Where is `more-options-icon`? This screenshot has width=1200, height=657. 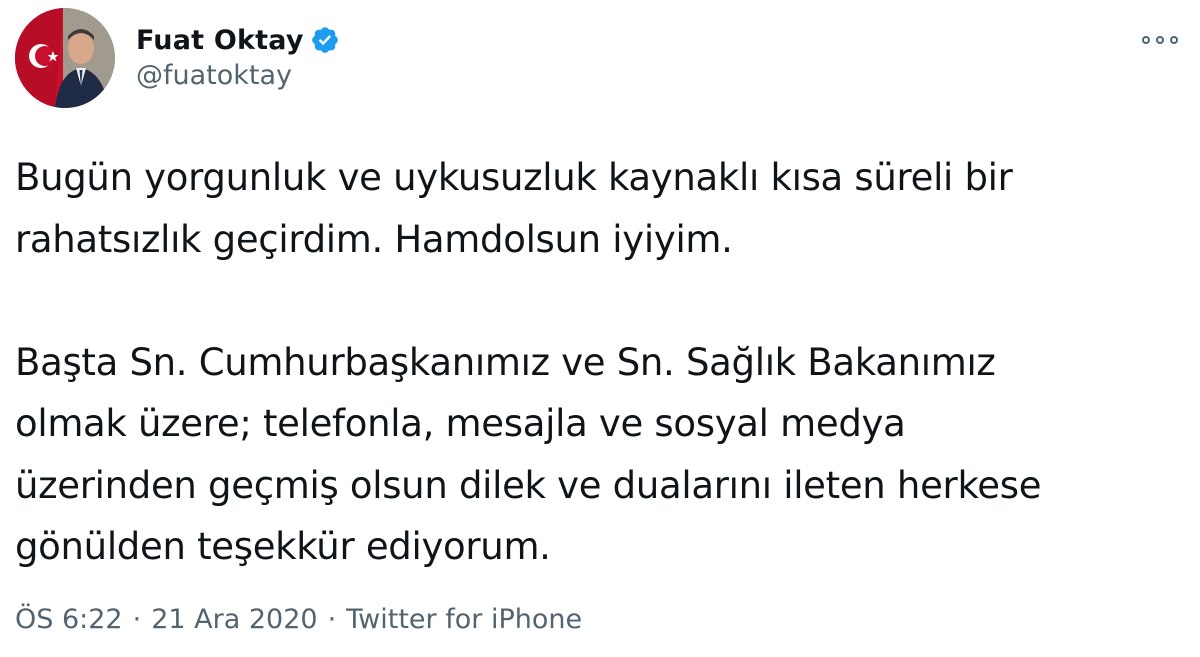 more-options-icon is located at coordinates (1160, 40).